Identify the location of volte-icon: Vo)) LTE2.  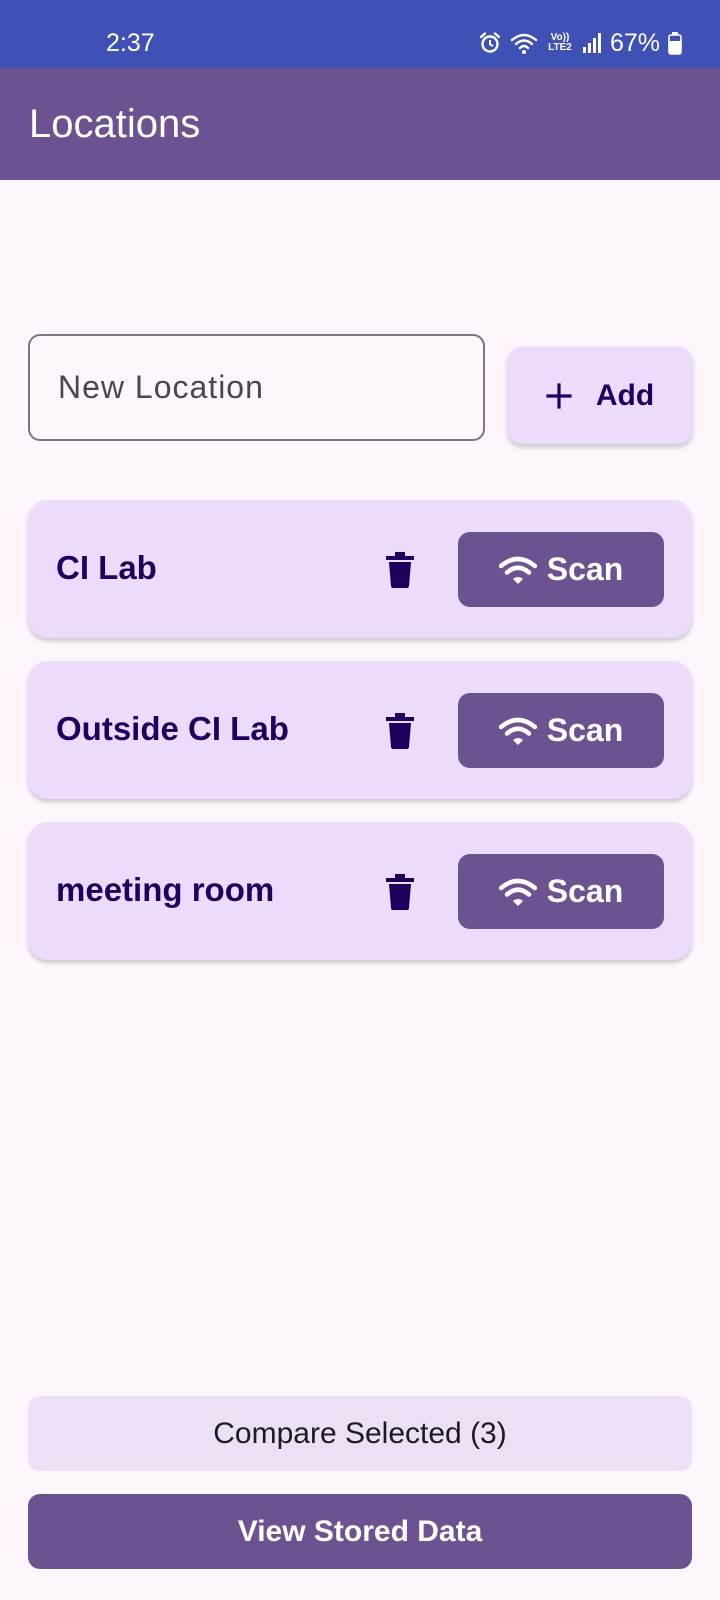
(560, 43).